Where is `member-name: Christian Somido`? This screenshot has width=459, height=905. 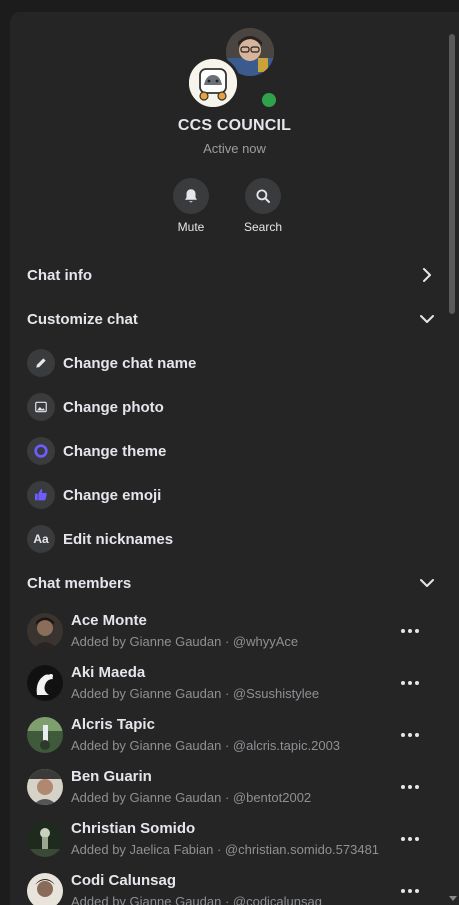
member-name: Christian Somido is located at coordinates (133, 828).